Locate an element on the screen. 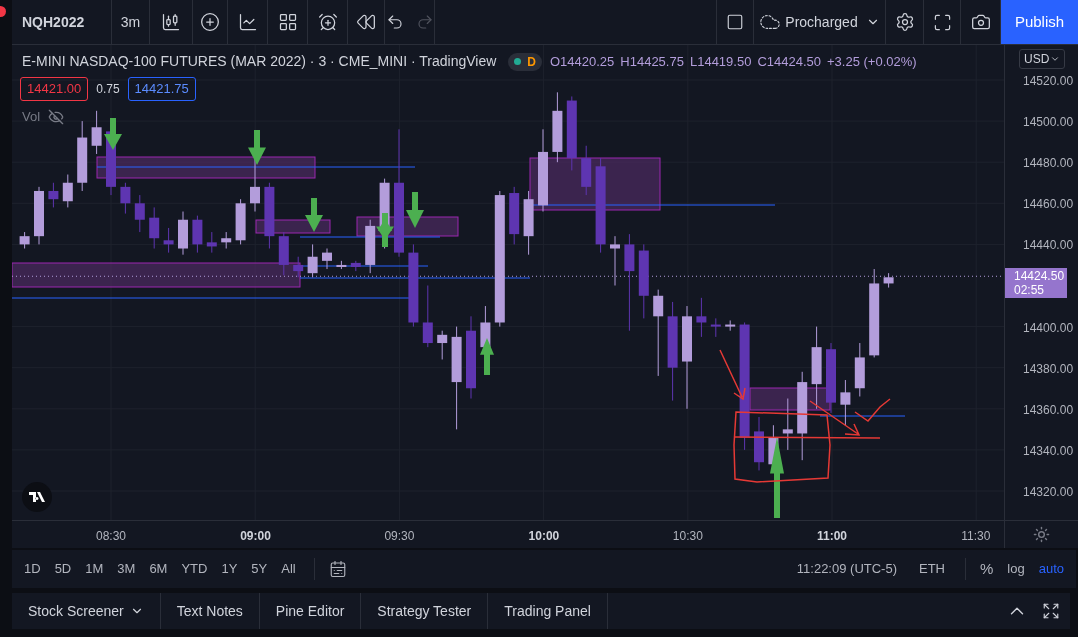 The width and height of the screenshot is (1078, 637). publish-button: Publish is located at coordinates (1039, 22).